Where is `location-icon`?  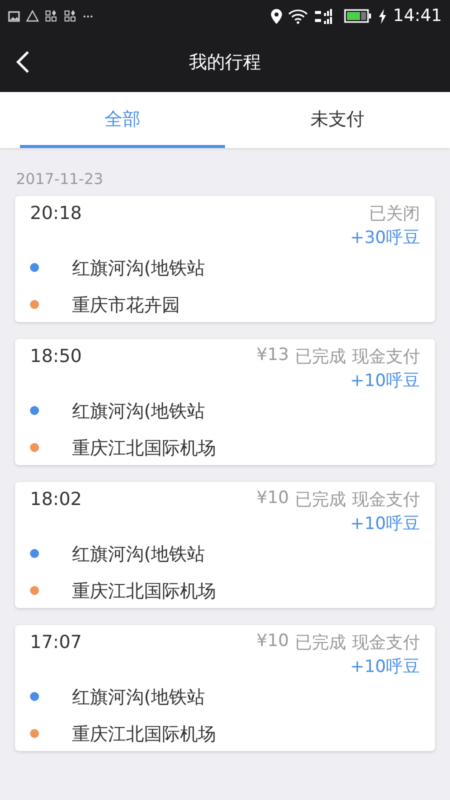
location-icon is located at coordinates (276, 16).